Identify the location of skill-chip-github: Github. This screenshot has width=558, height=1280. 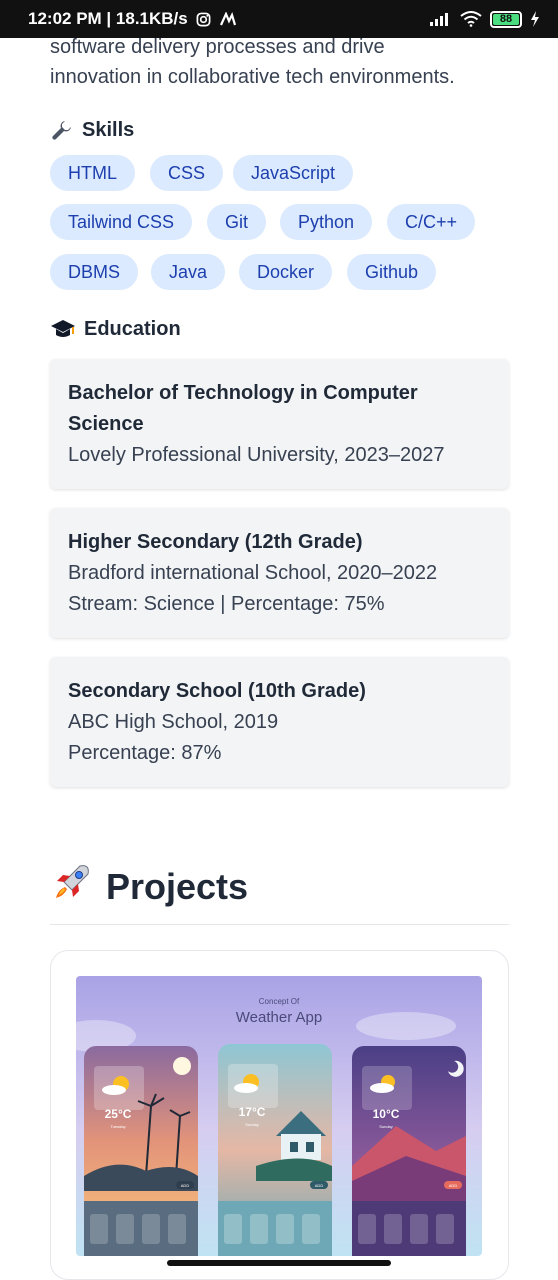
(392, 272).